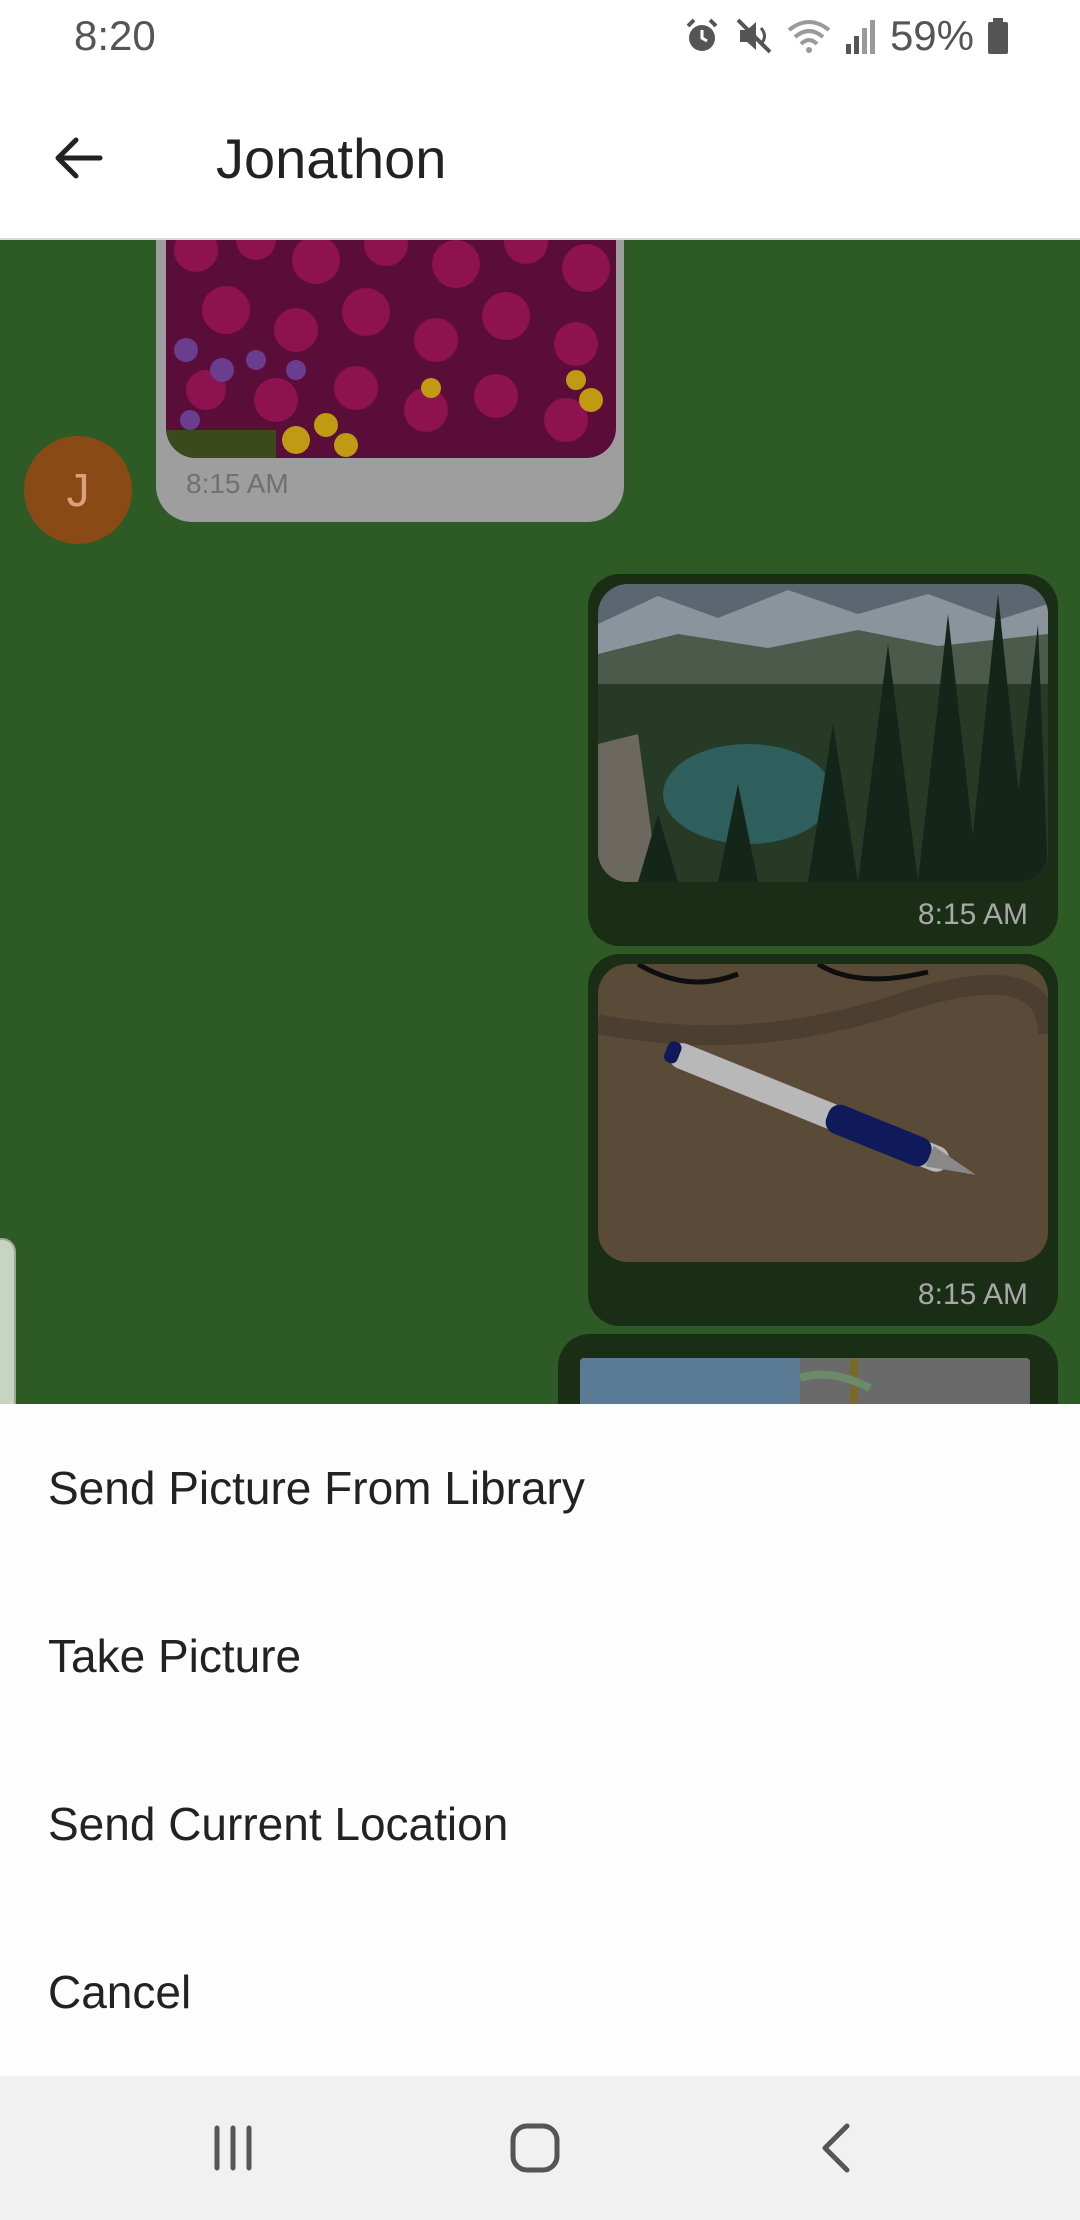 Image resolution: width=1080 pixels, height=2220 pixels. What do you see at coordinates (805, 1381) in the screenshot?
I see `location-map` at bounding box center [805, 1381].